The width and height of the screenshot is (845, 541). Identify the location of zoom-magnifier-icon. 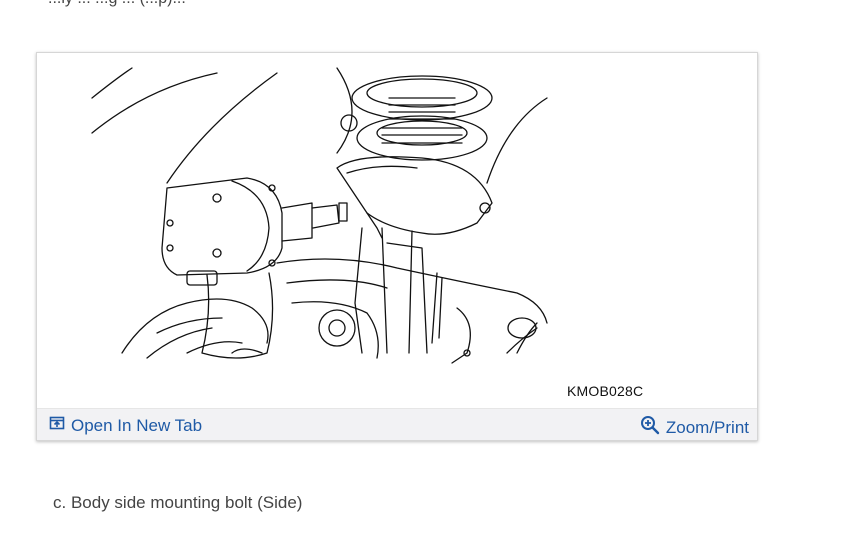
(650, 427).